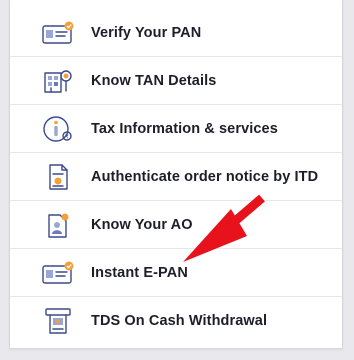 The image size is (354, 360). Describe the element at coordinates (58, 225) in the screenshot. I see `id-badge-icon` at that location.